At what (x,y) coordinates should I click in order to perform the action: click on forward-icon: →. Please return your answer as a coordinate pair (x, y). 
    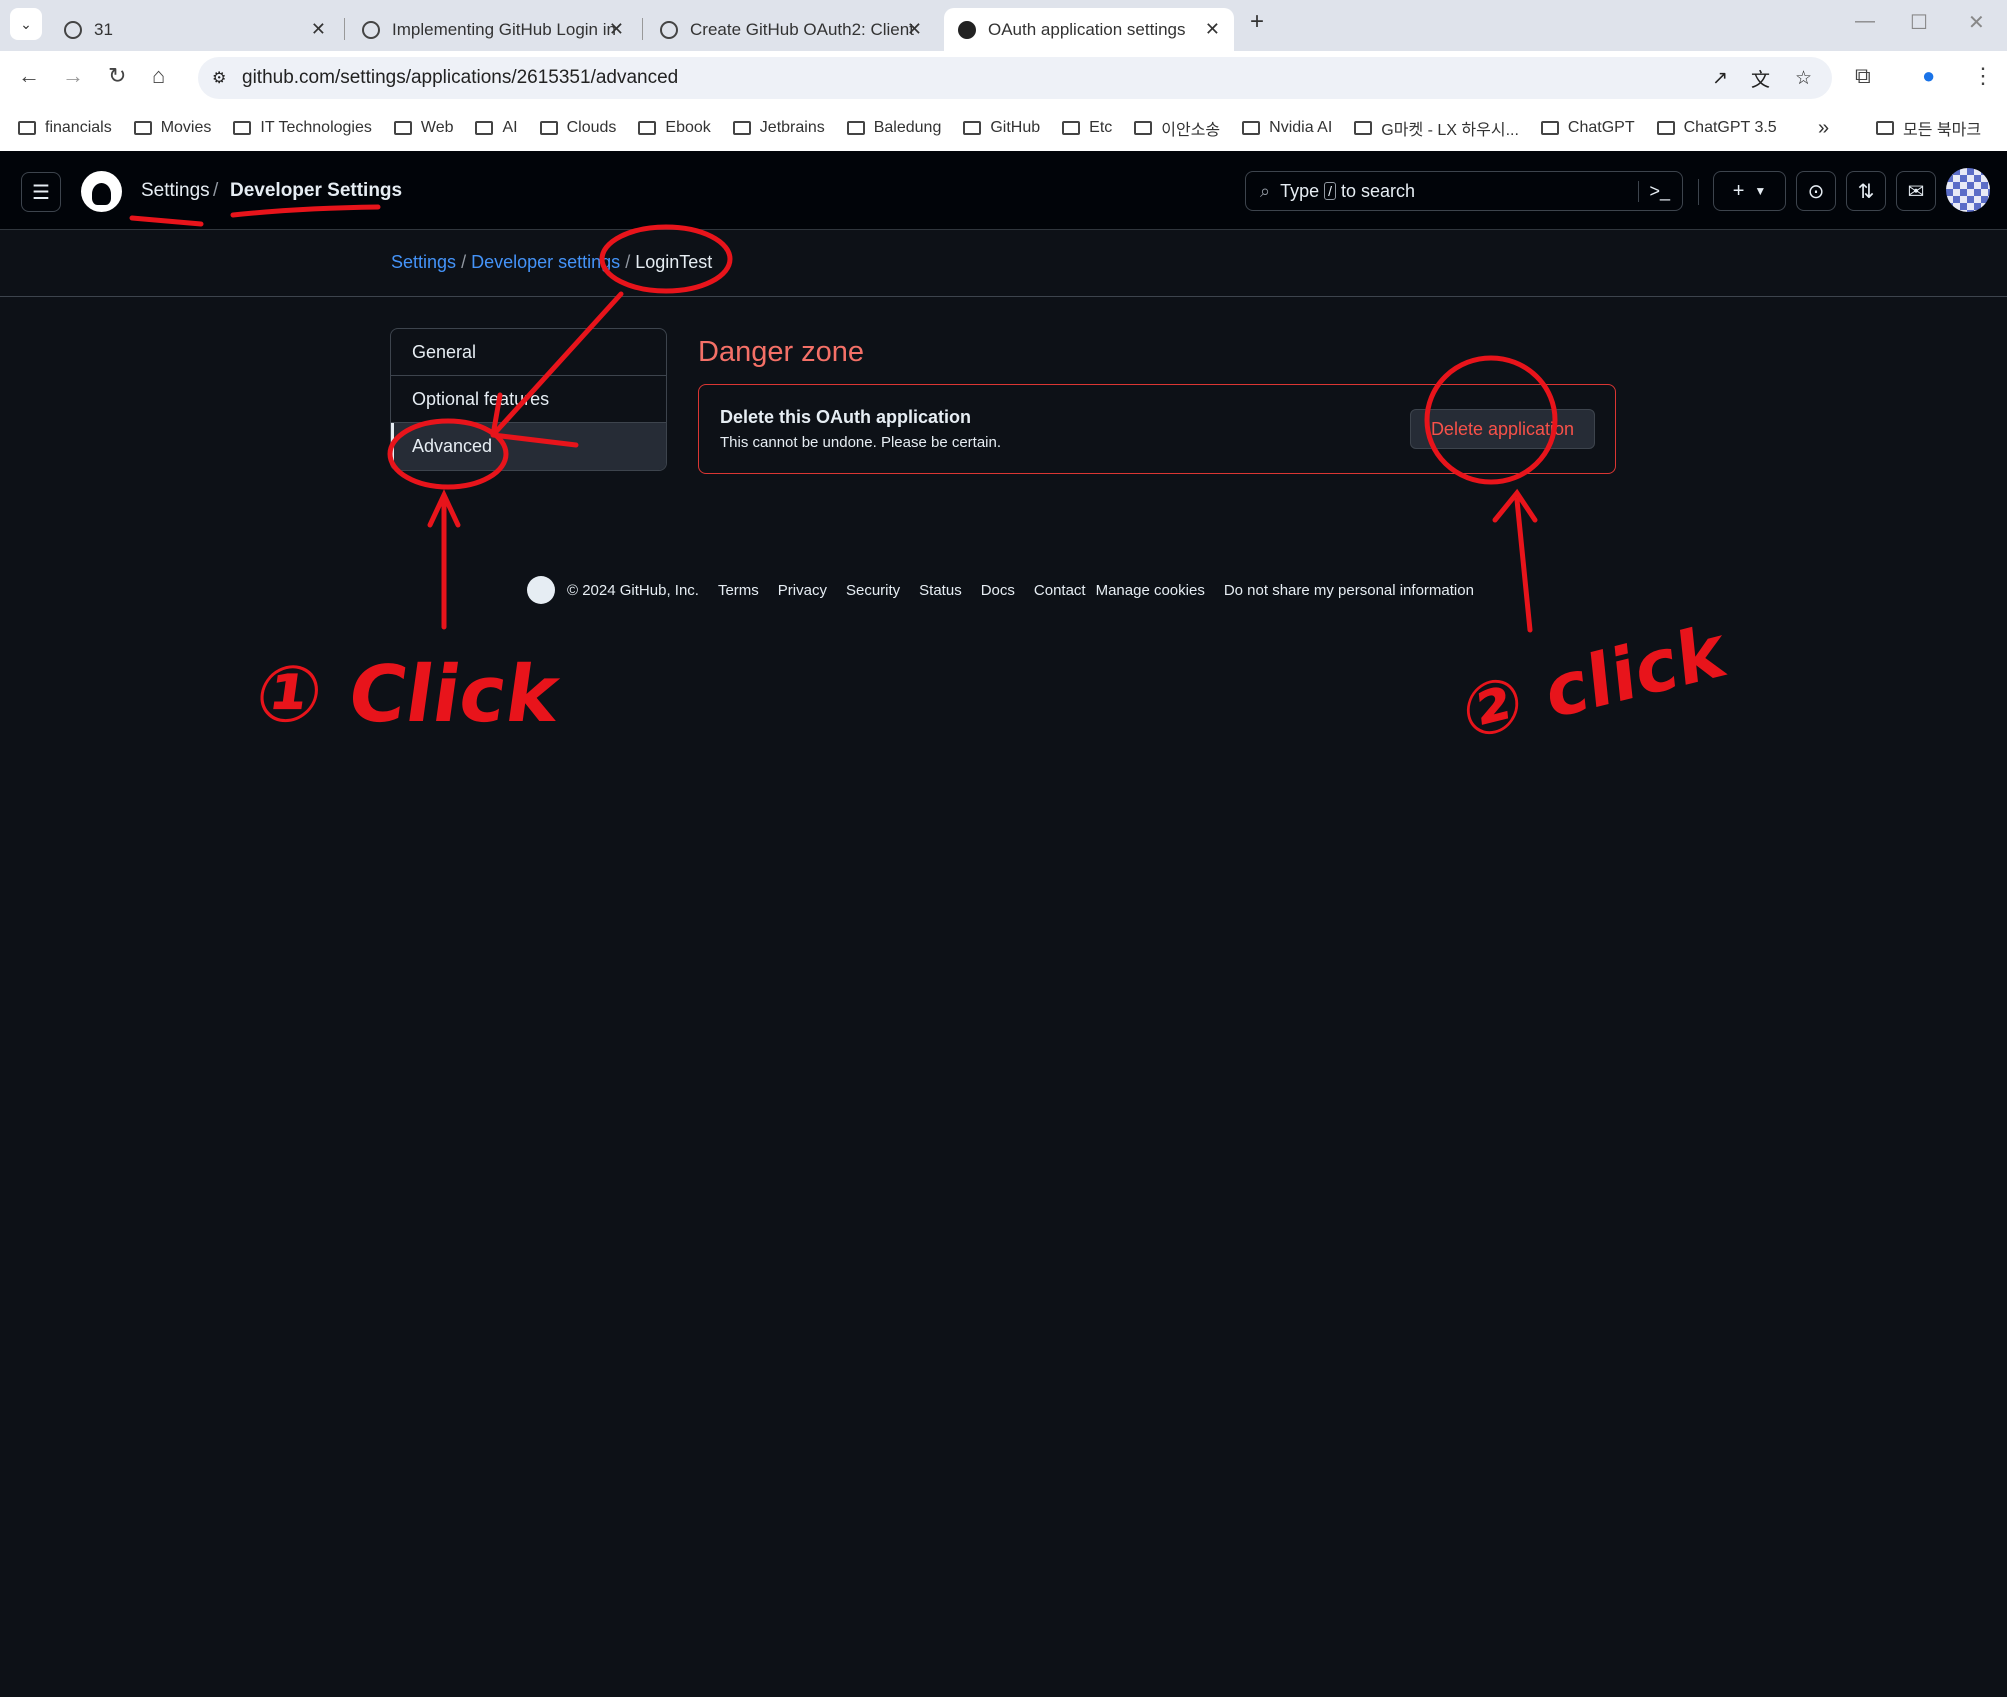
    Looking at the image, I should click on (73, 76).